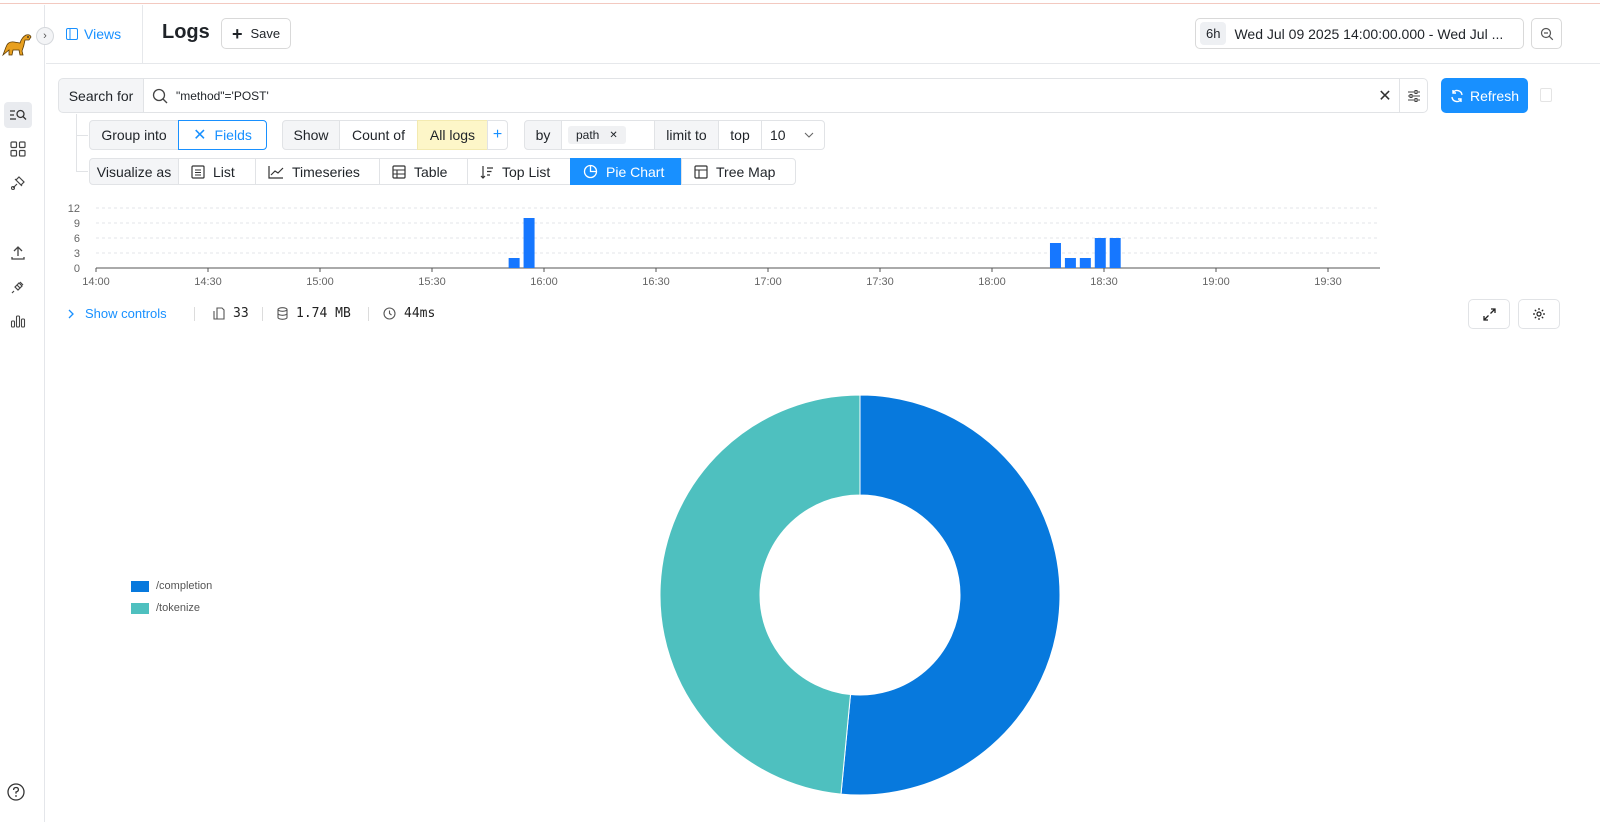 Image resolution: width=1600 pixels, height=822 pixels. I want to click on refresh-icon, so click(1457, 95).